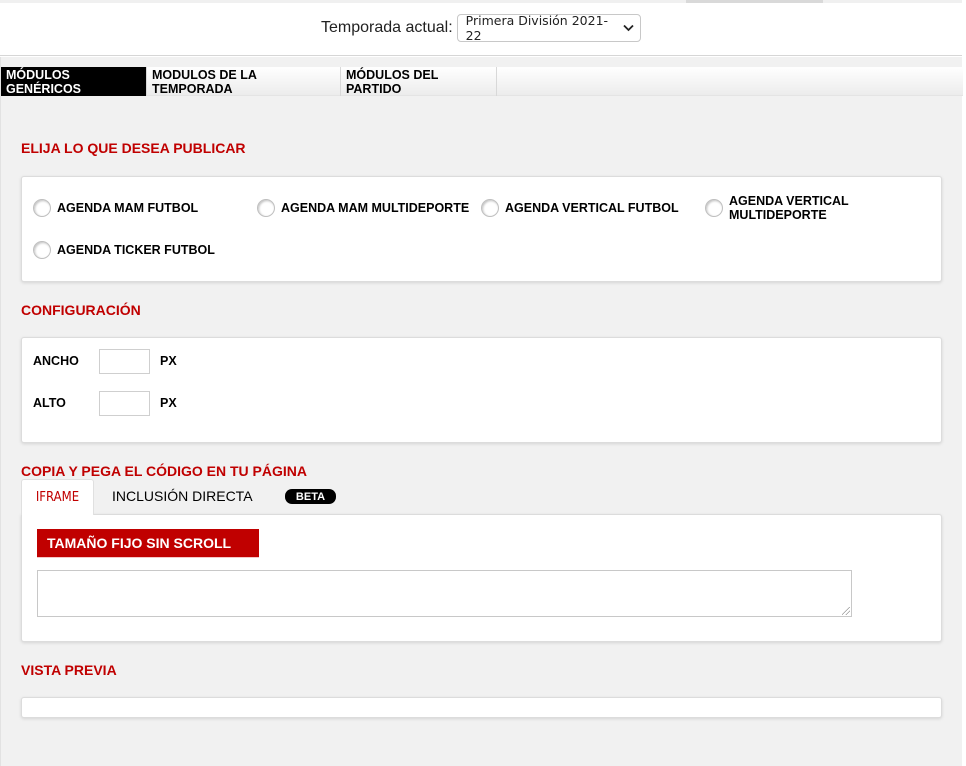 The width and height of the screenshot is (966, 766). I want to click on config-section-title: CONFIGURACIÓN, so click(81, 310).